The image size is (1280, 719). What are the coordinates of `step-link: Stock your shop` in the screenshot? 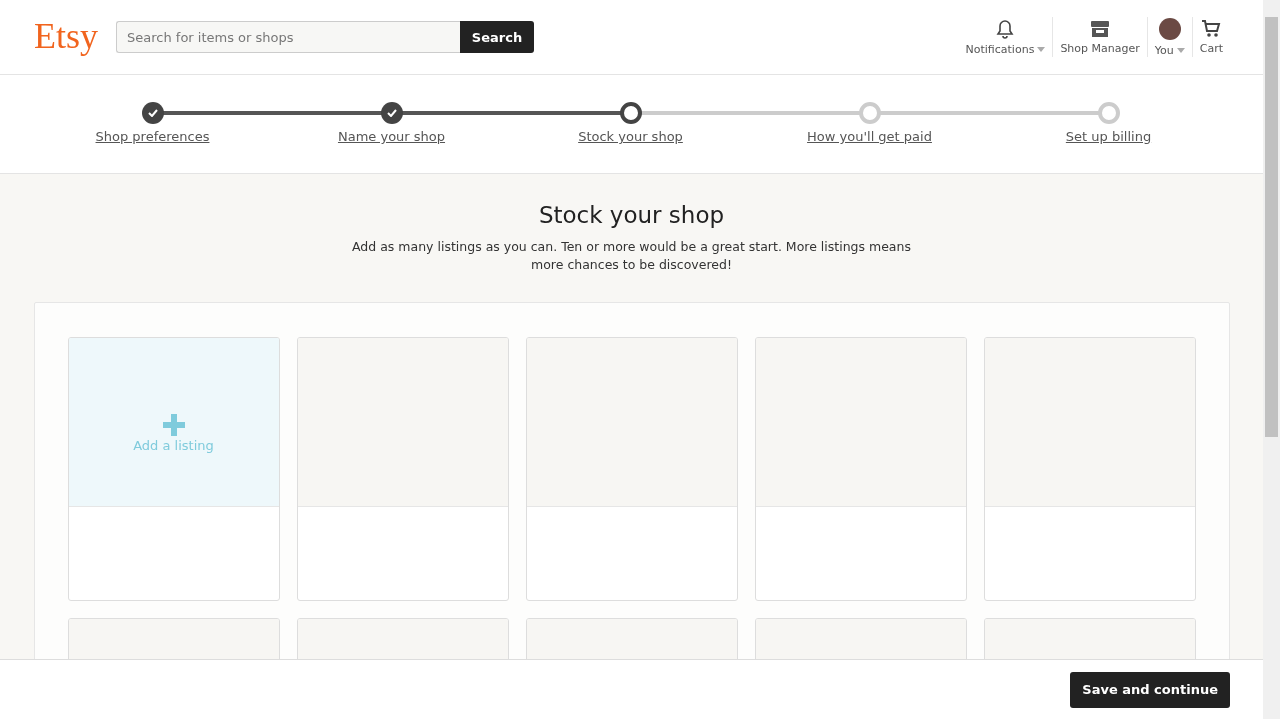 It's located at (630, 136).